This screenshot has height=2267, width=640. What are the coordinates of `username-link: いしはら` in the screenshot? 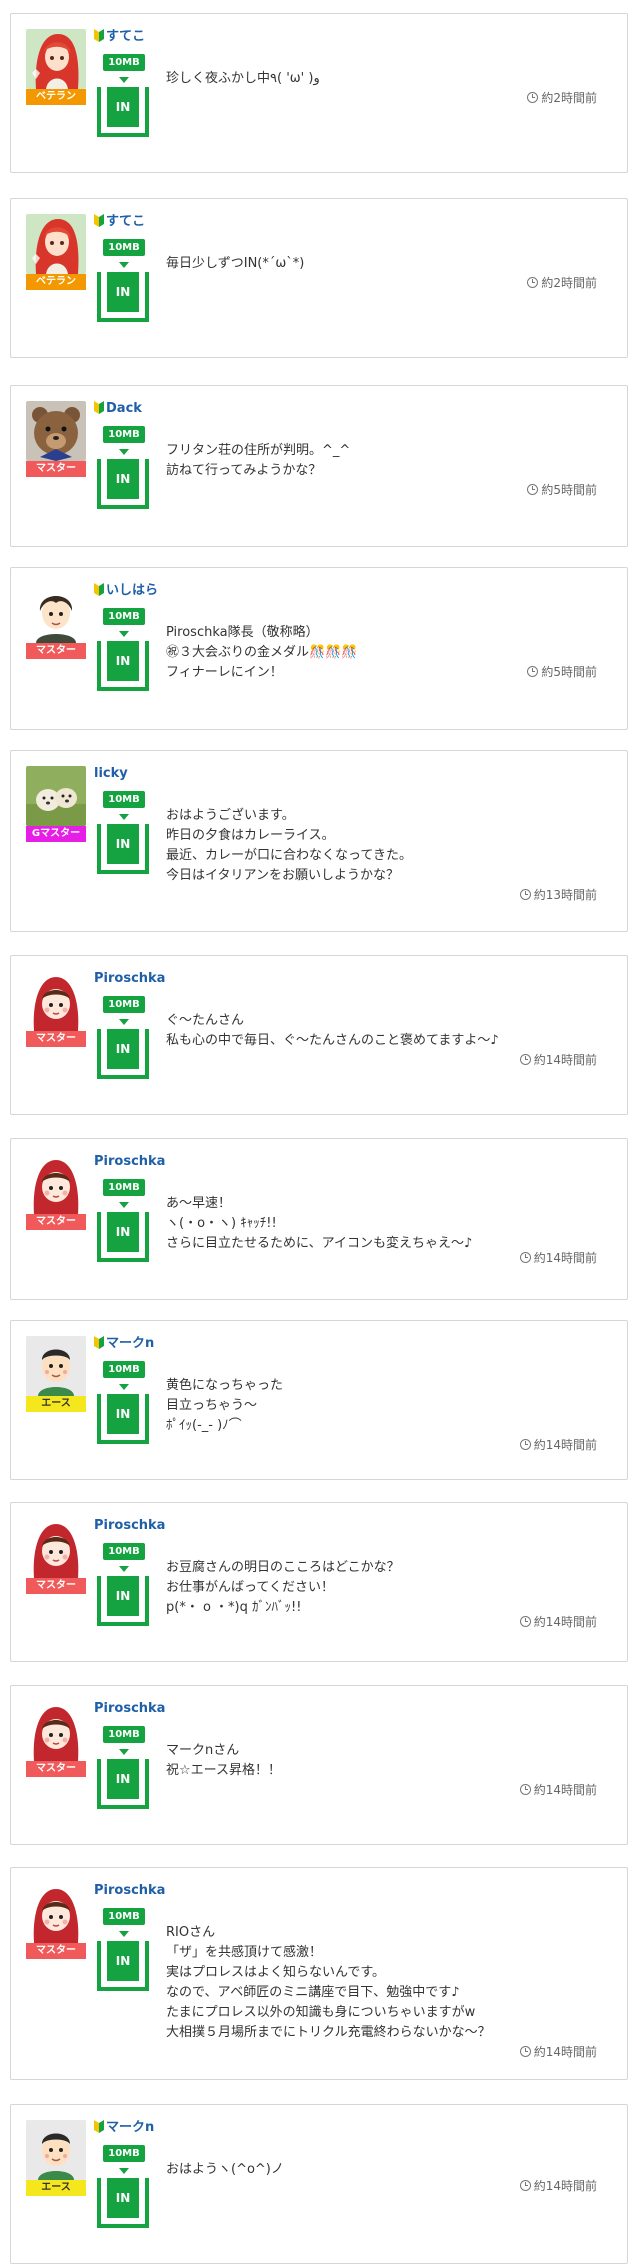 It's located at (126, 591).